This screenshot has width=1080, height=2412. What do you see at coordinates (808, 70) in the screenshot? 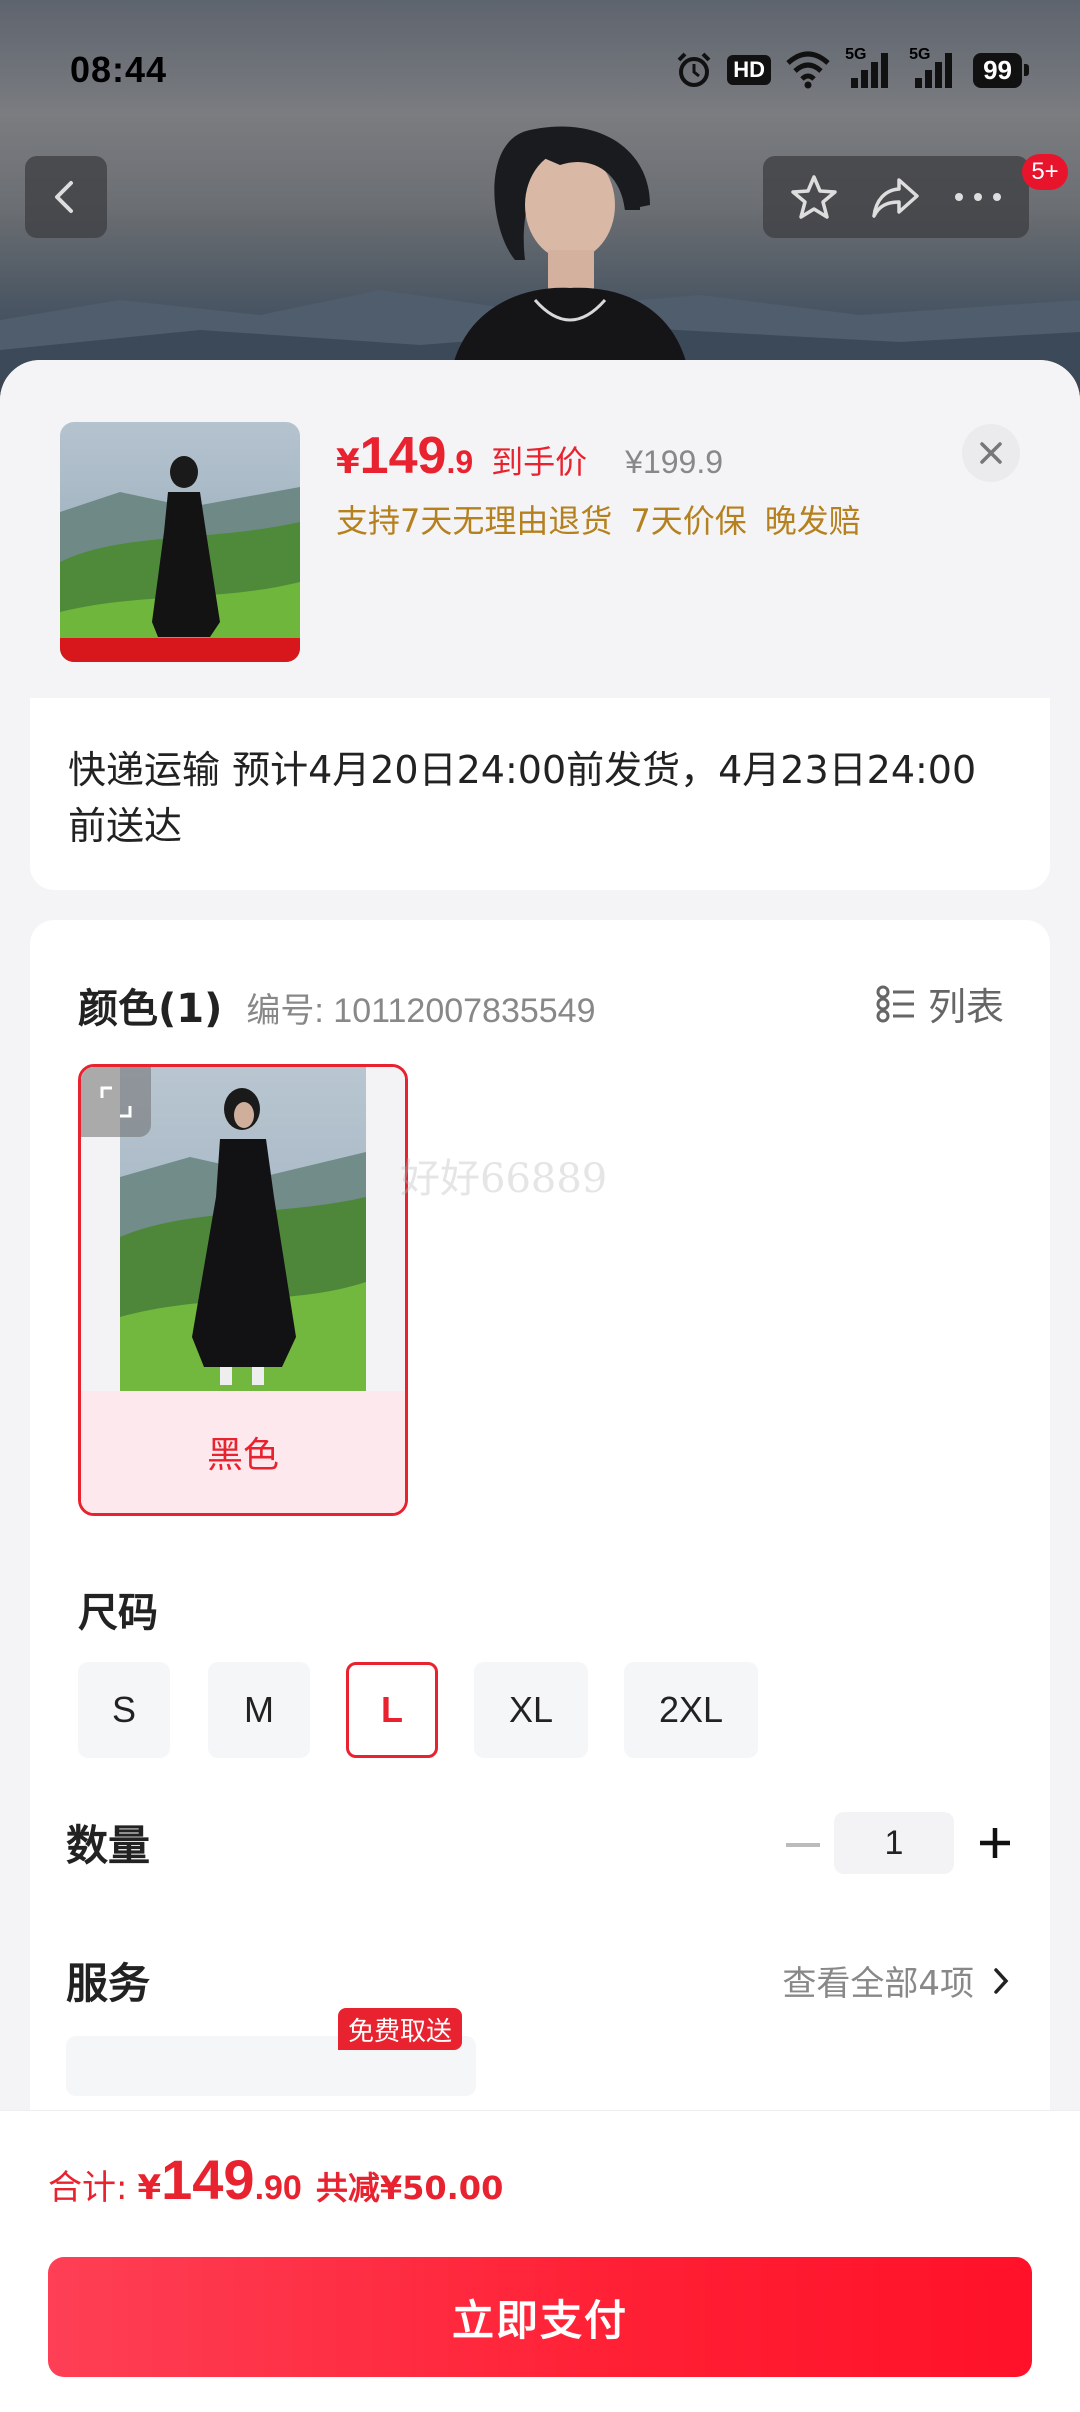
I see `wifi-icon` at bounding box center [808, 70].